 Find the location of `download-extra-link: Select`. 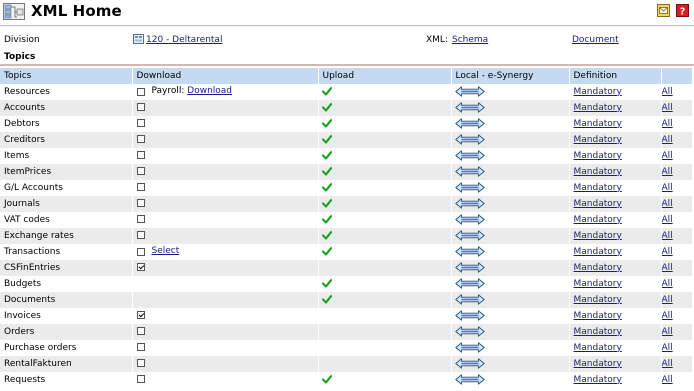

download-extra-link: Select is located at coordinates (166, 251).